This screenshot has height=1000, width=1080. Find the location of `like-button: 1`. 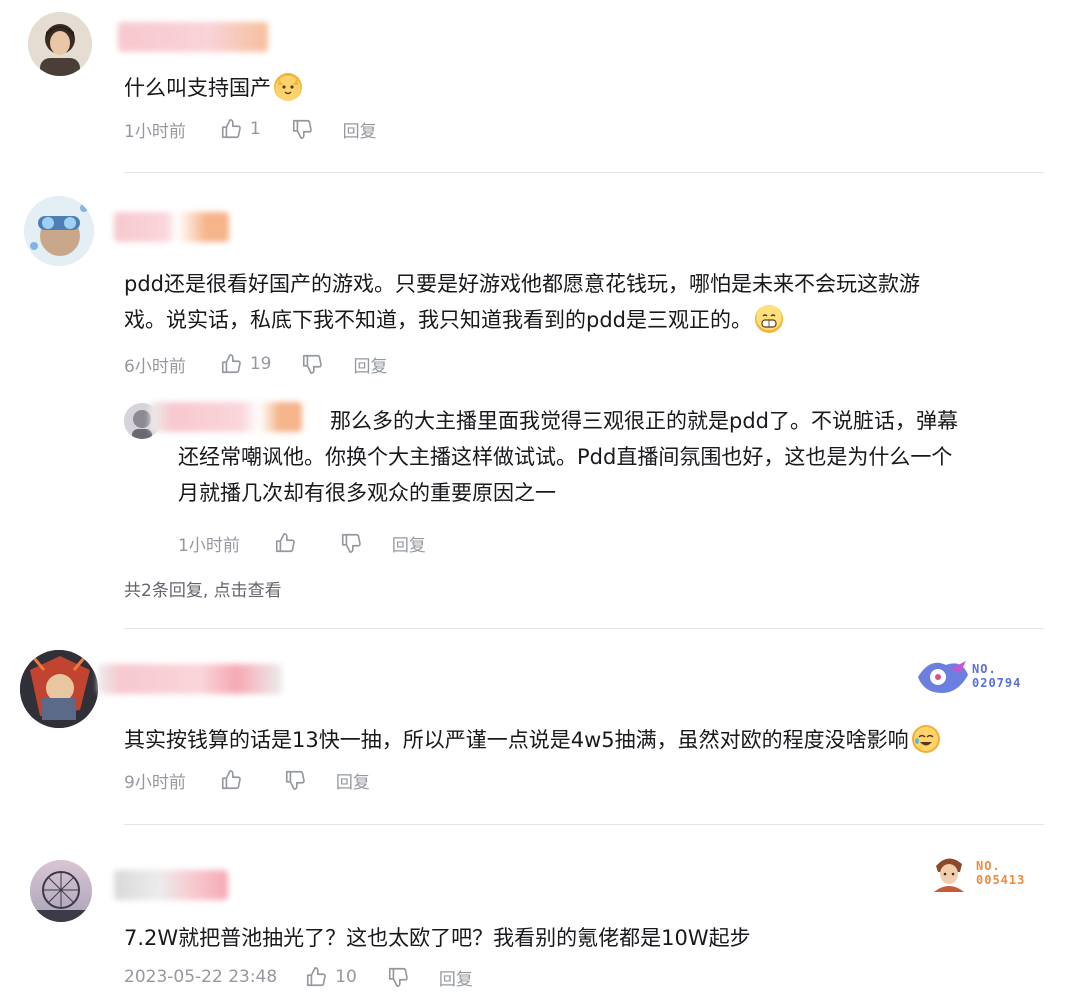

like-button: 1 is located at coordinates (240, 129).